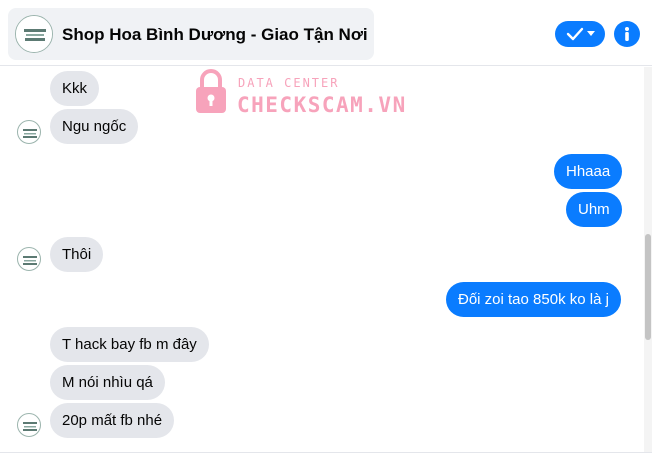 The height and width of the screenshot is (463, 652). Describe the element at coordinates (648, 287) in the screenshot. I see `scrollbar-thumb` at that location.